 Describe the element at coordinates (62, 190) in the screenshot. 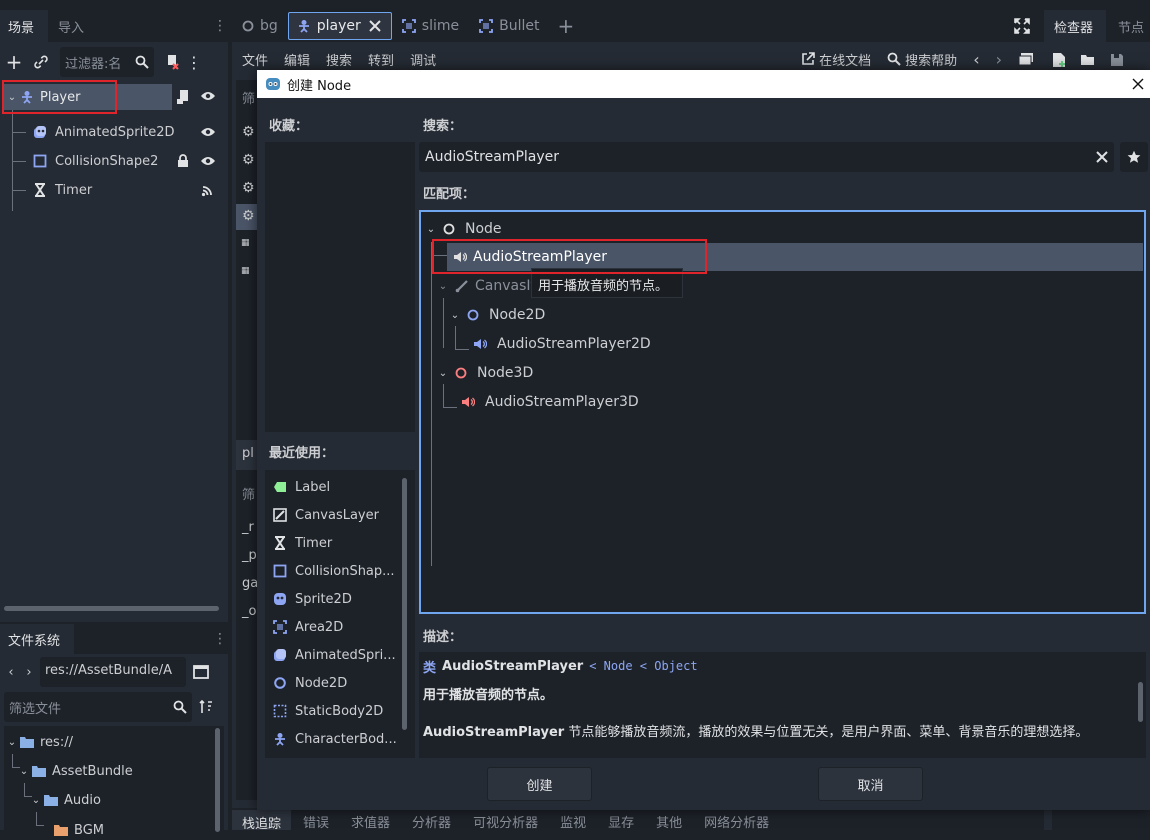

I see `tree-item-timer: Timer` at that location.